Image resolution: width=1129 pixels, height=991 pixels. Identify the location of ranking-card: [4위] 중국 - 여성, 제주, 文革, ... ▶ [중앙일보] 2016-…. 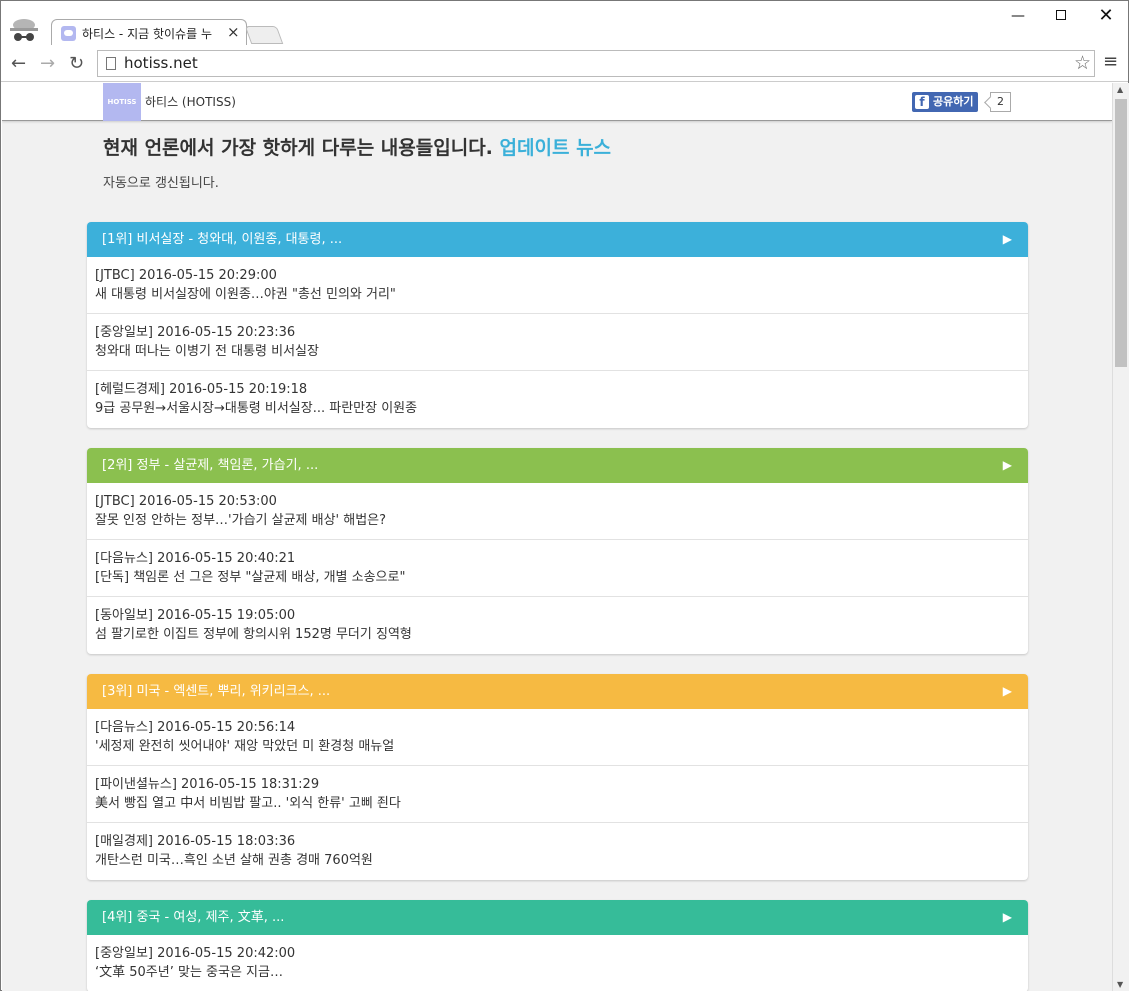
(557, 945).